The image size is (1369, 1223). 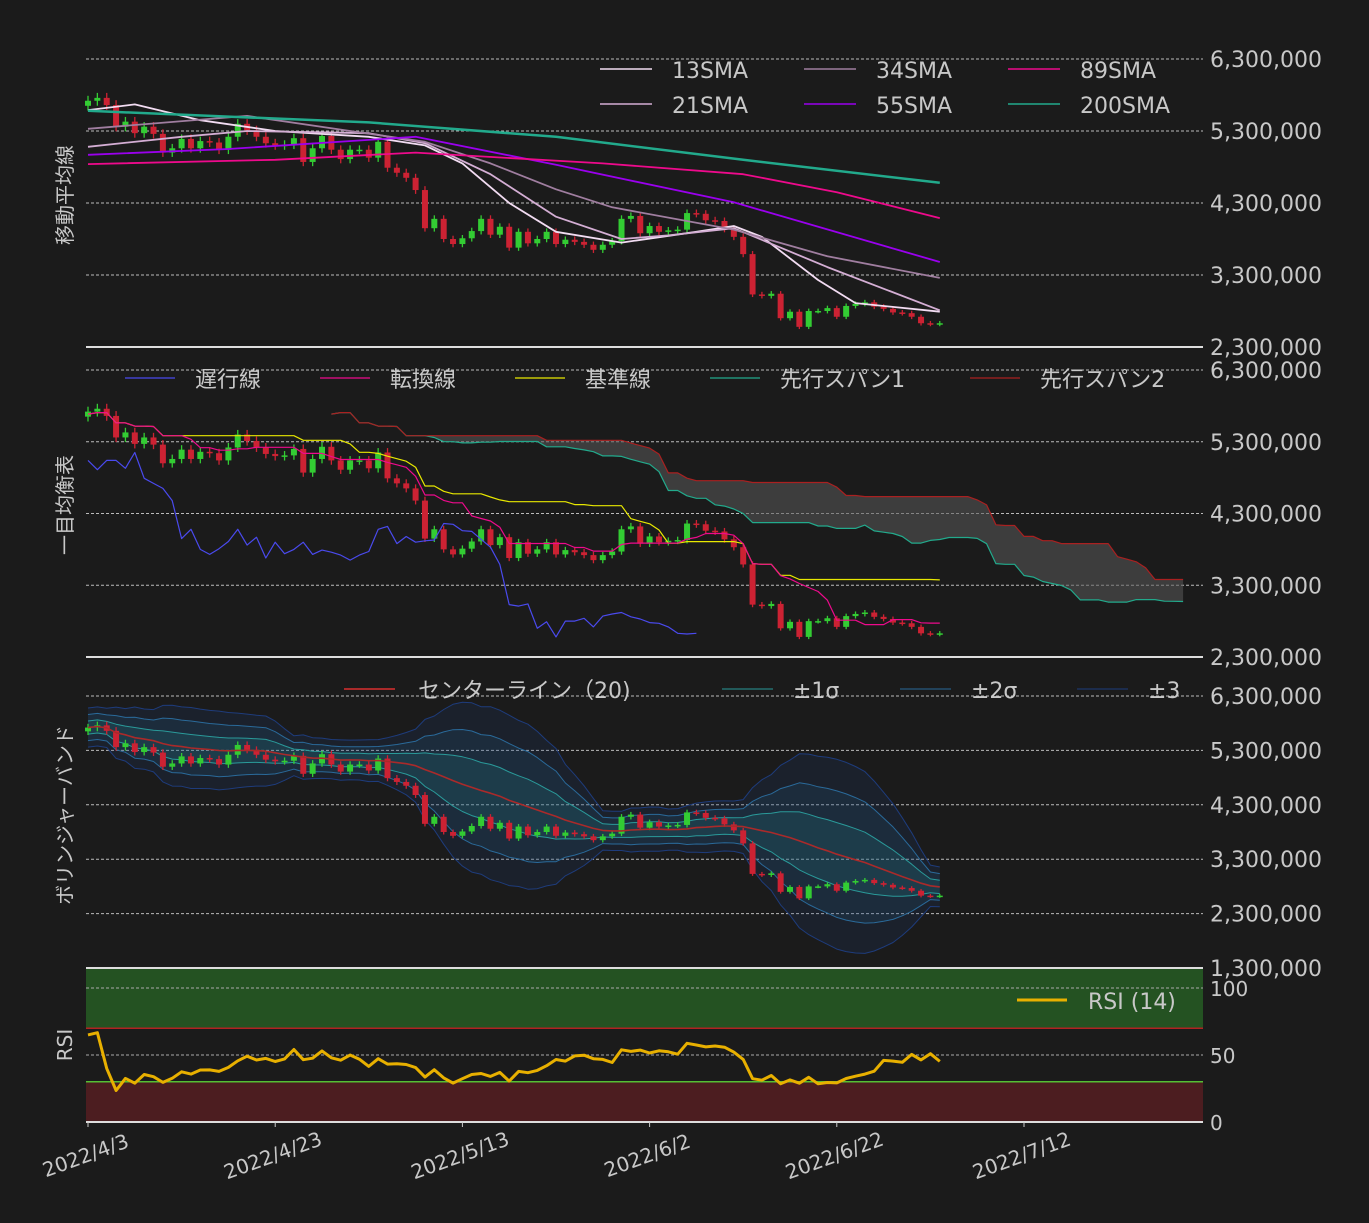 What do you see at coordinates (1266, 132) in the screenshot?
I see `y-tick-label: 5,300,000` at bounding box center [1266, 132].